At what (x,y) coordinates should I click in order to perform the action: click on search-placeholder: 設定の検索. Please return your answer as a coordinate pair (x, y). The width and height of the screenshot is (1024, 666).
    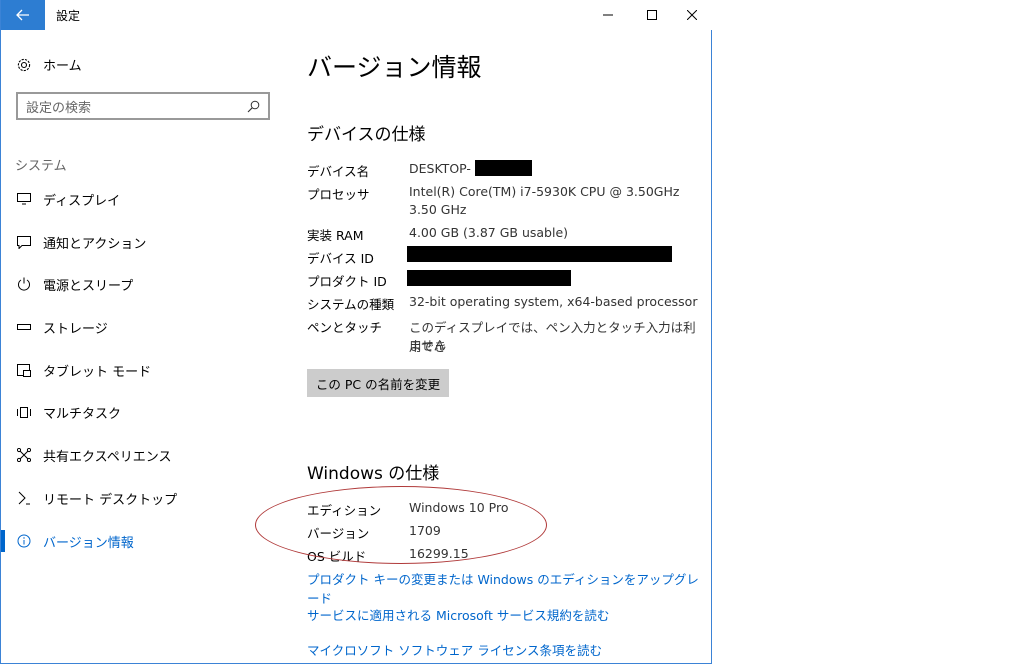
    Looking at the image, I should click on (59, 108).